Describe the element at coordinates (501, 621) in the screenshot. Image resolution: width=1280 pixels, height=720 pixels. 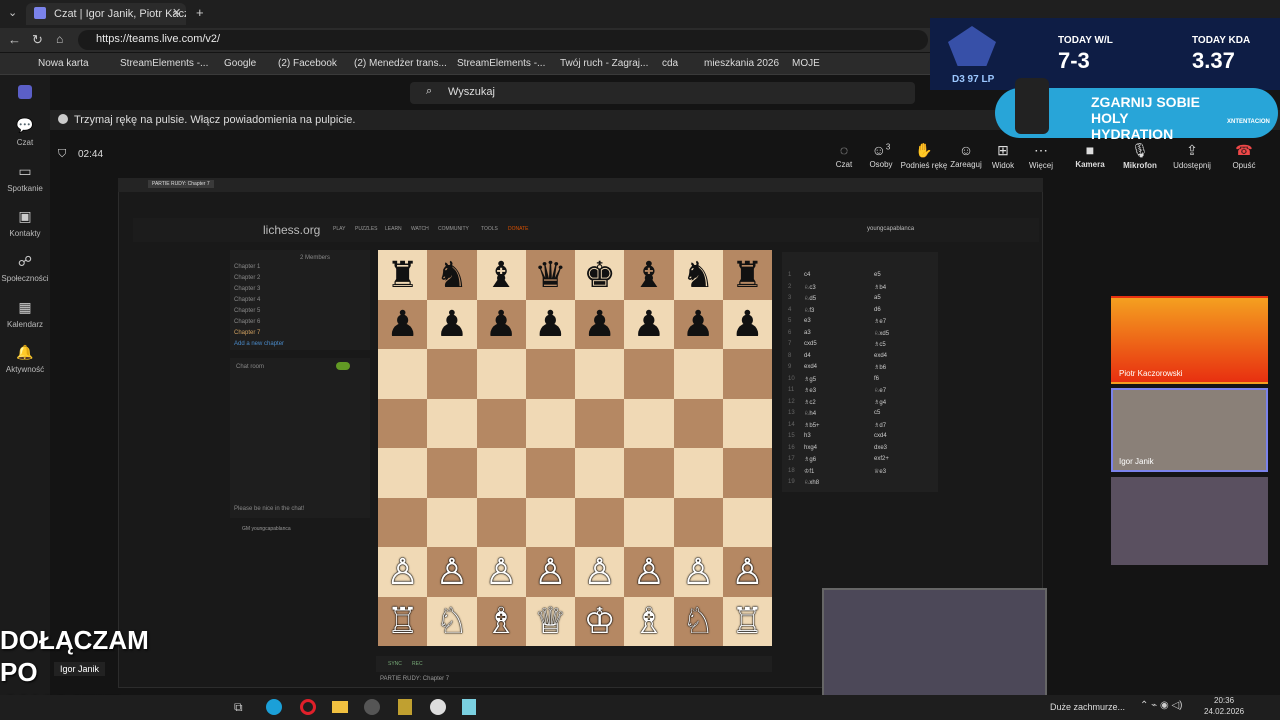
I see `board-square: ♗` at that location.